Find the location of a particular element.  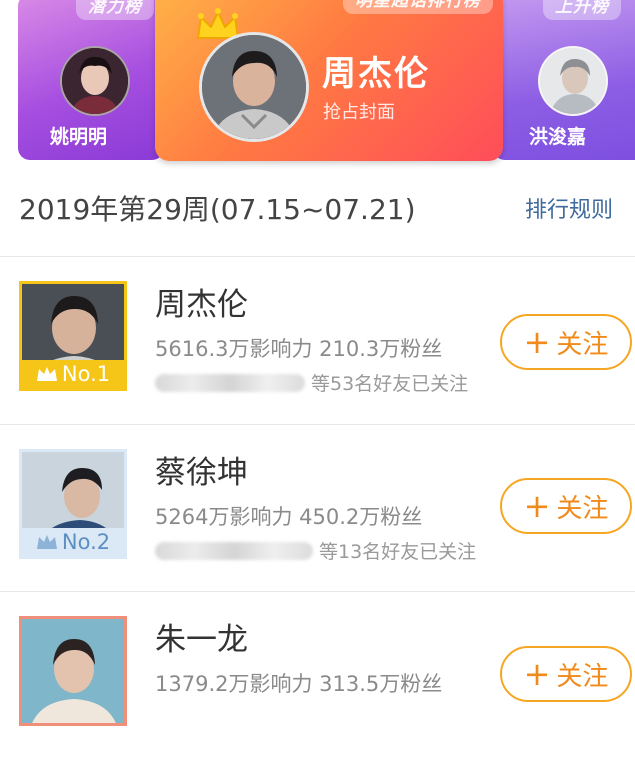

potential-list-card: 潜力榜 姚明明 is located at coordinates (91, 80).